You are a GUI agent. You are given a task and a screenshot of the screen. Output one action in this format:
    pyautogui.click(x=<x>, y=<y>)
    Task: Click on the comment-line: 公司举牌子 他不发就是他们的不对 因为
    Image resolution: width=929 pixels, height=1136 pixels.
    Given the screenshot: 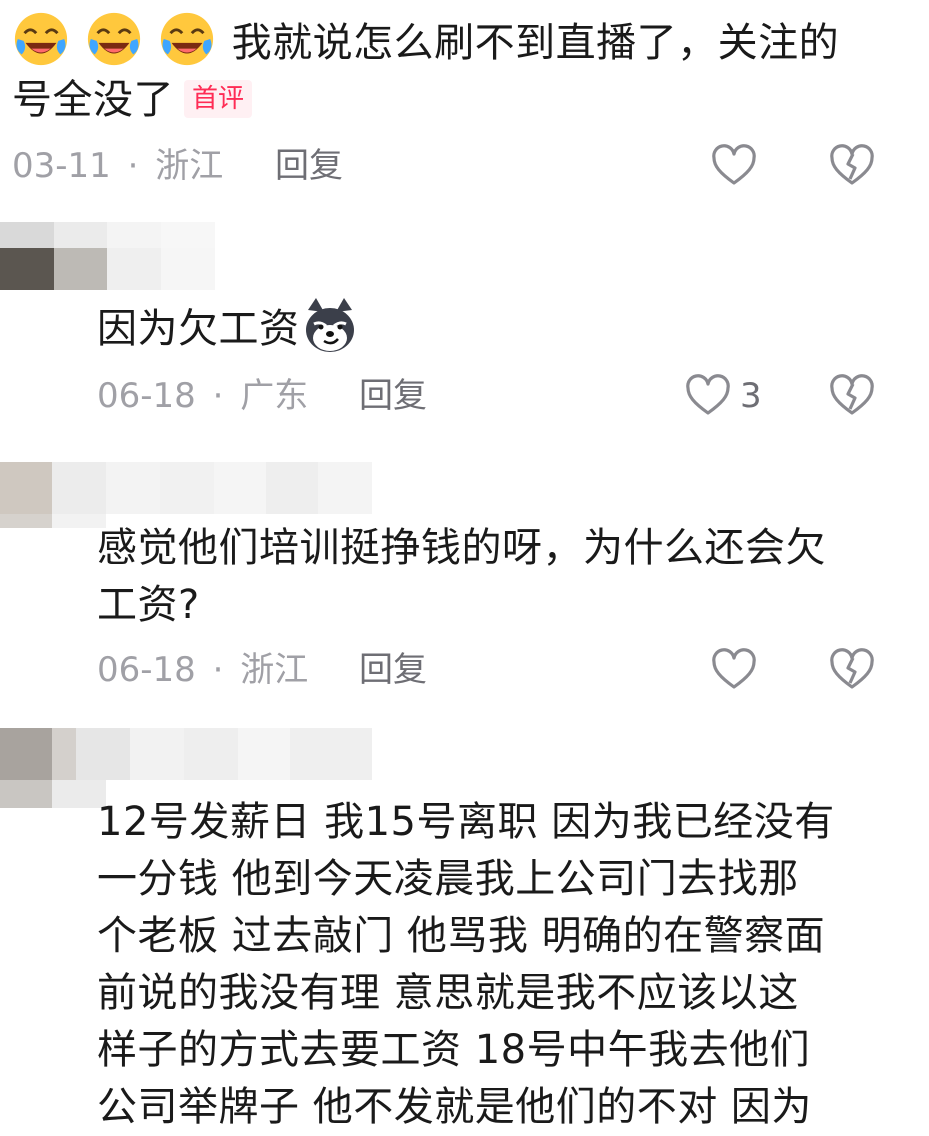 What is the action you would take?
    pyautogui.click(x=454, y=1107)
    